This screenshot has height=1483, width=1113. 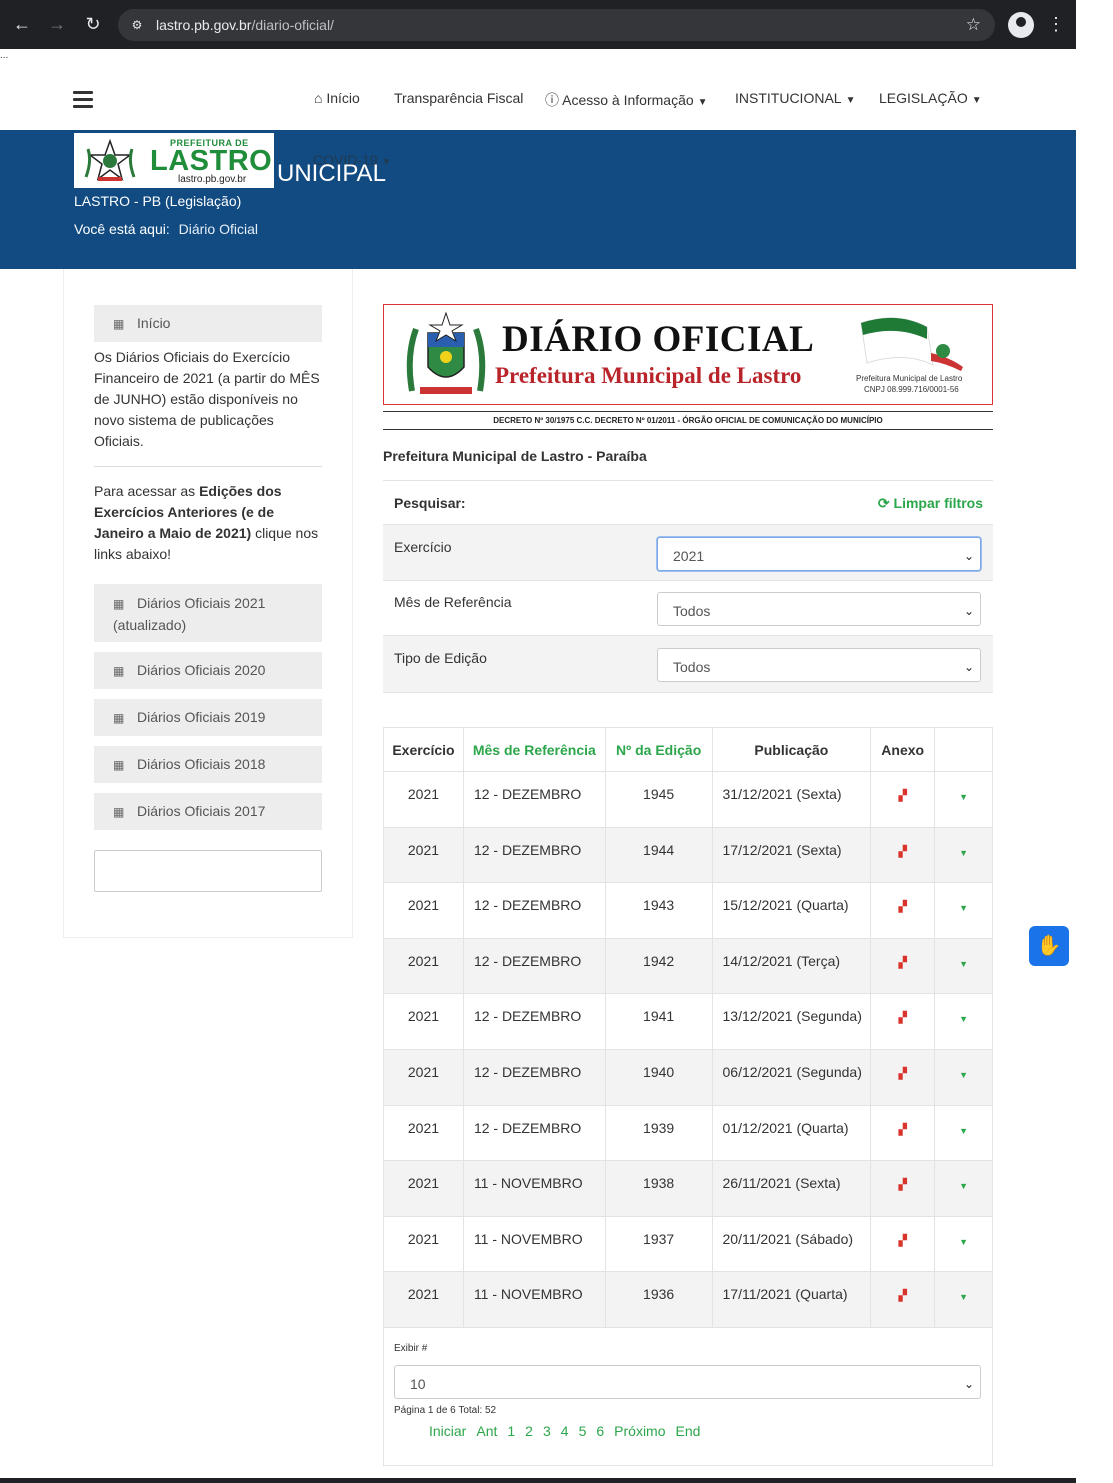 What do you see at coordinates (626, 100) in the screenshot?
I see `nav-acesso-informacao: ⓘ Acesso à Informação ▼` at bounding box center [626, 100].